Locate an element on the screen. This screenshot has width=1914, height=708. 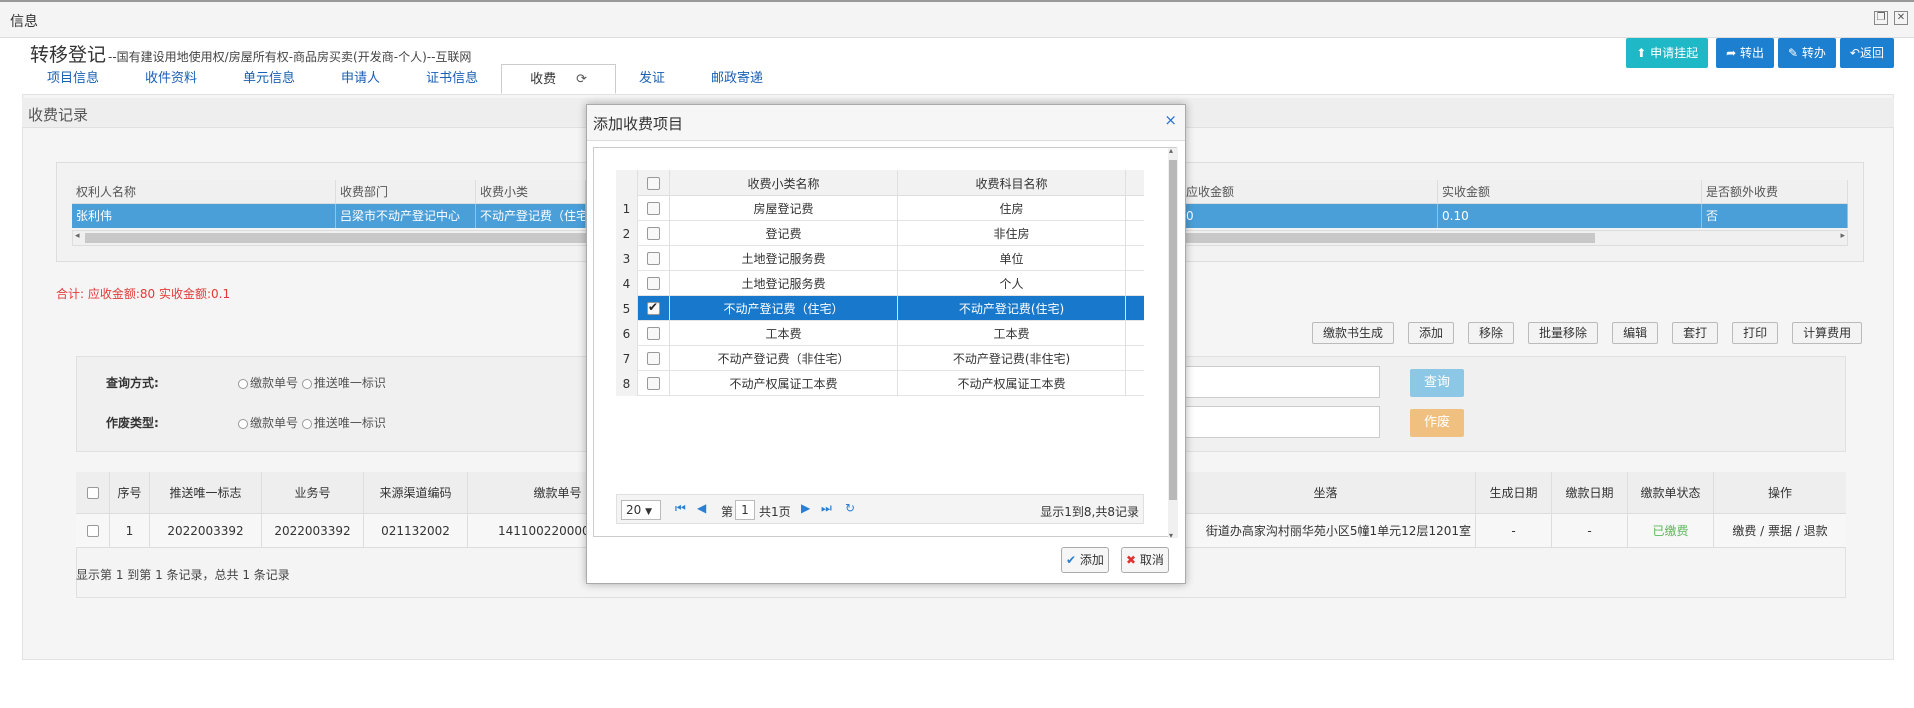
col-biz-no: 业务号 is located at coordinates (313, 492).